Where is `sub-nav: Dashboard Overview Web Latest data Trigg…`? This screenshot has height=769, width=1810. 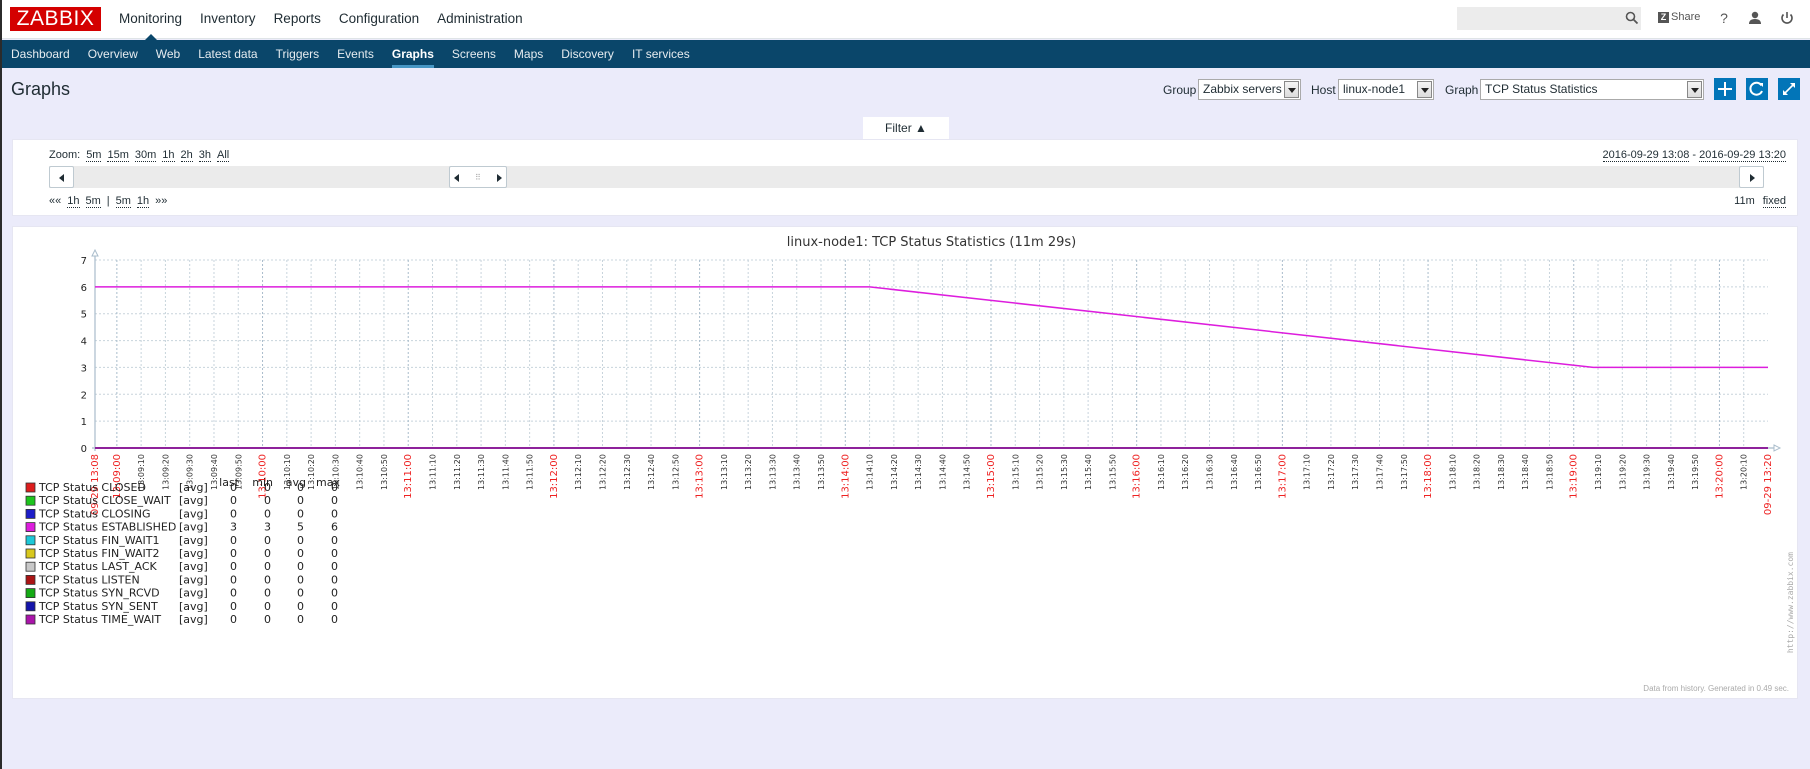 sub-nav: Dashboard Overview Web Latest data Trigg… is located at coordinates (905, 54).